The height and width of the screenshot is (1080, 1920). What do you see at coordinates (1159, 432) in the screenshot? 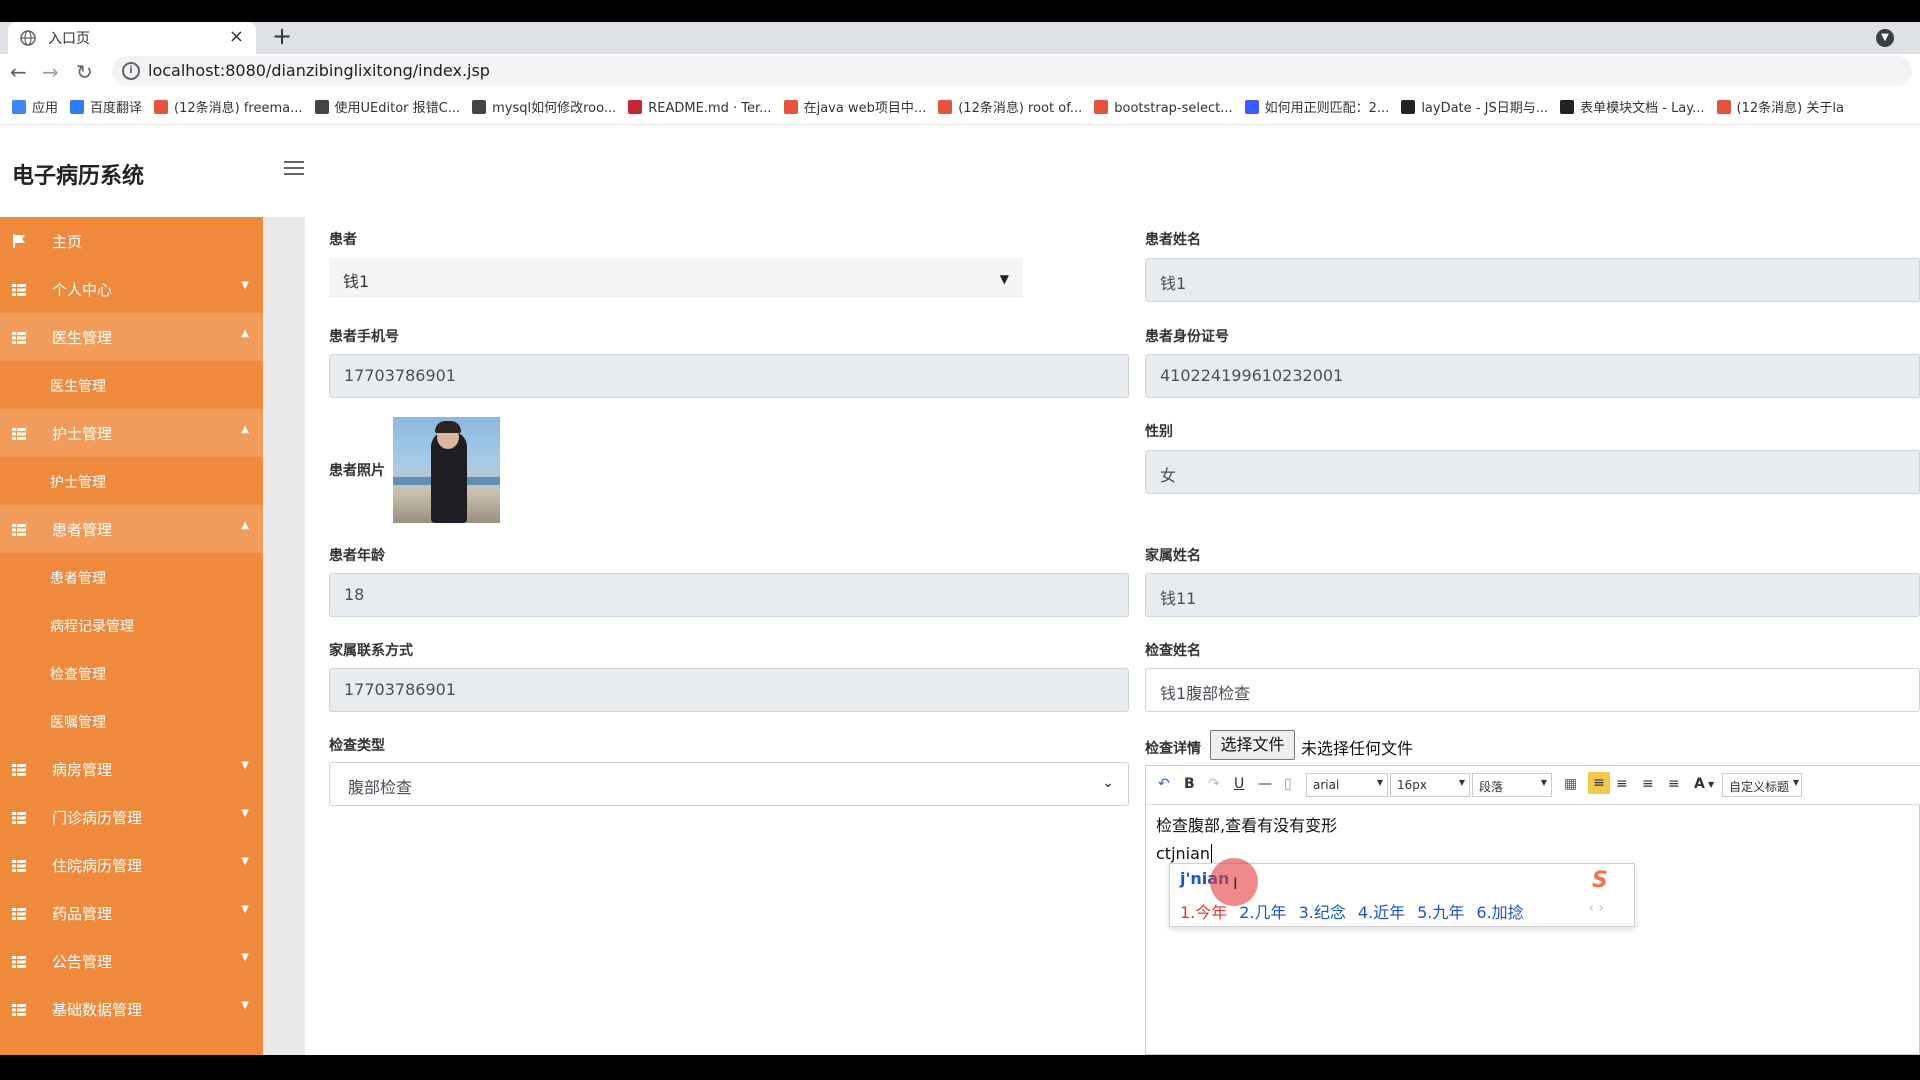
I see `gender-label: 性别` at bounding box center [1159, 432].